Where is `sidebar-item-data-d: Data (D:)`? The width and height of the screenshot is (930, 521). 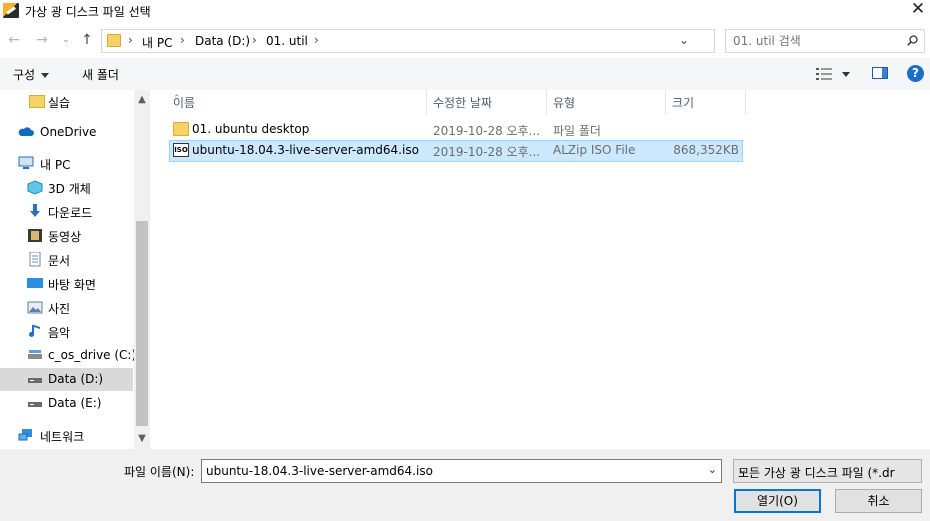 sidebar-item-data-d: Data (D:) is located at coordinates (66, 379).